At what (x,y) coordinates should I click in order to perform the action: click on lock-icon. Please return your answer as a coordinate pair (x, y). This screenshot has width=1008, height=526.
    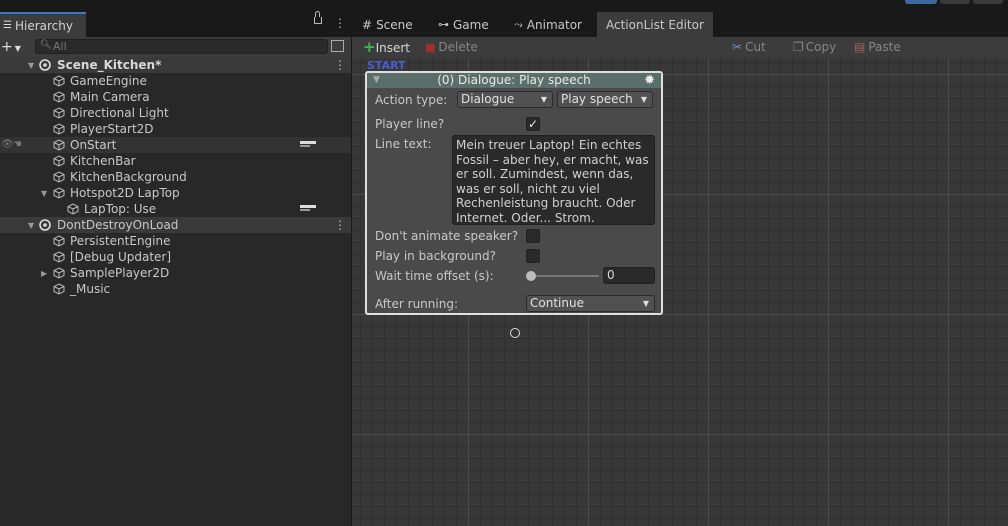
    Looking at the image, I should click on (318, 17).